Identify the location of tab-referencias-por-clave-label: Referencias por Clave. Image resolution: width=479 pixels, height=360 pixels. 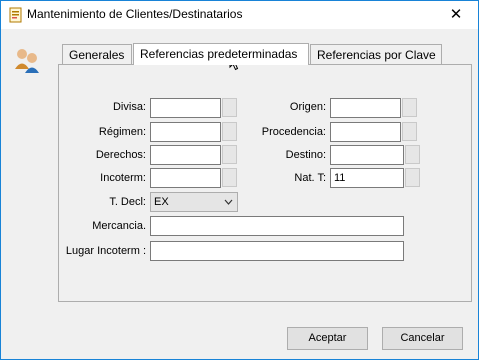
(376, 55).